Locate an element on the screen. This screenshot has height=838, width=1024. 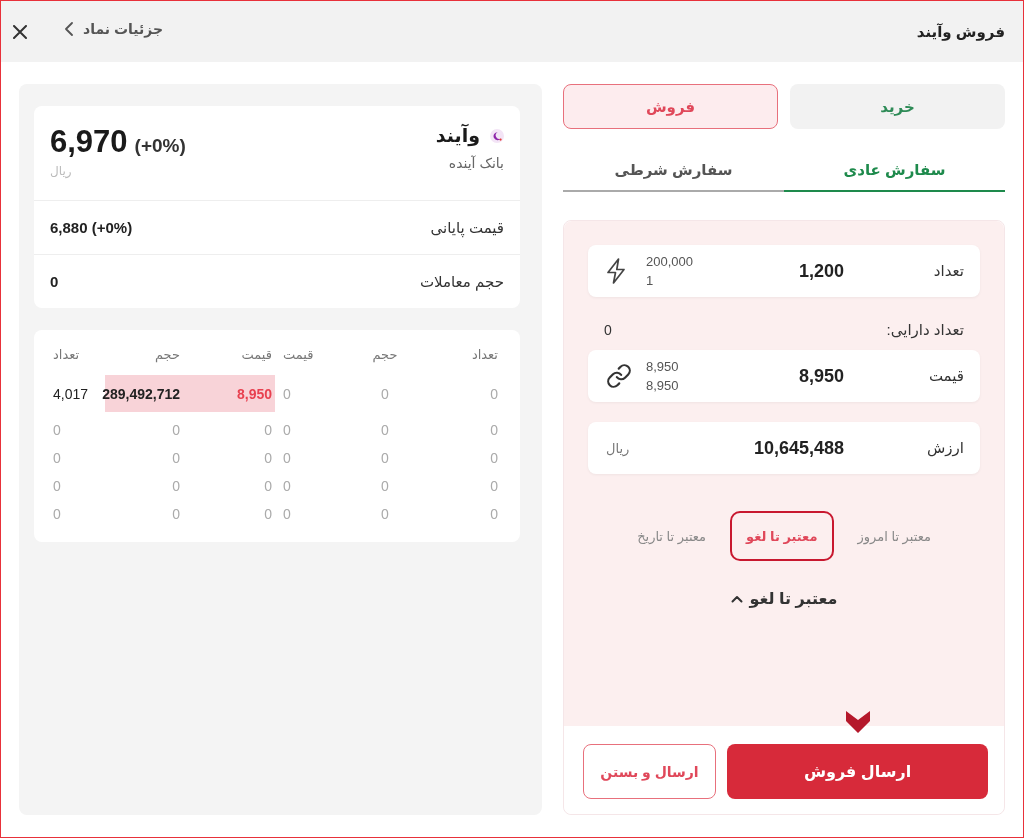
quantity-value: 1,200 is located at coordinates (821, 271).